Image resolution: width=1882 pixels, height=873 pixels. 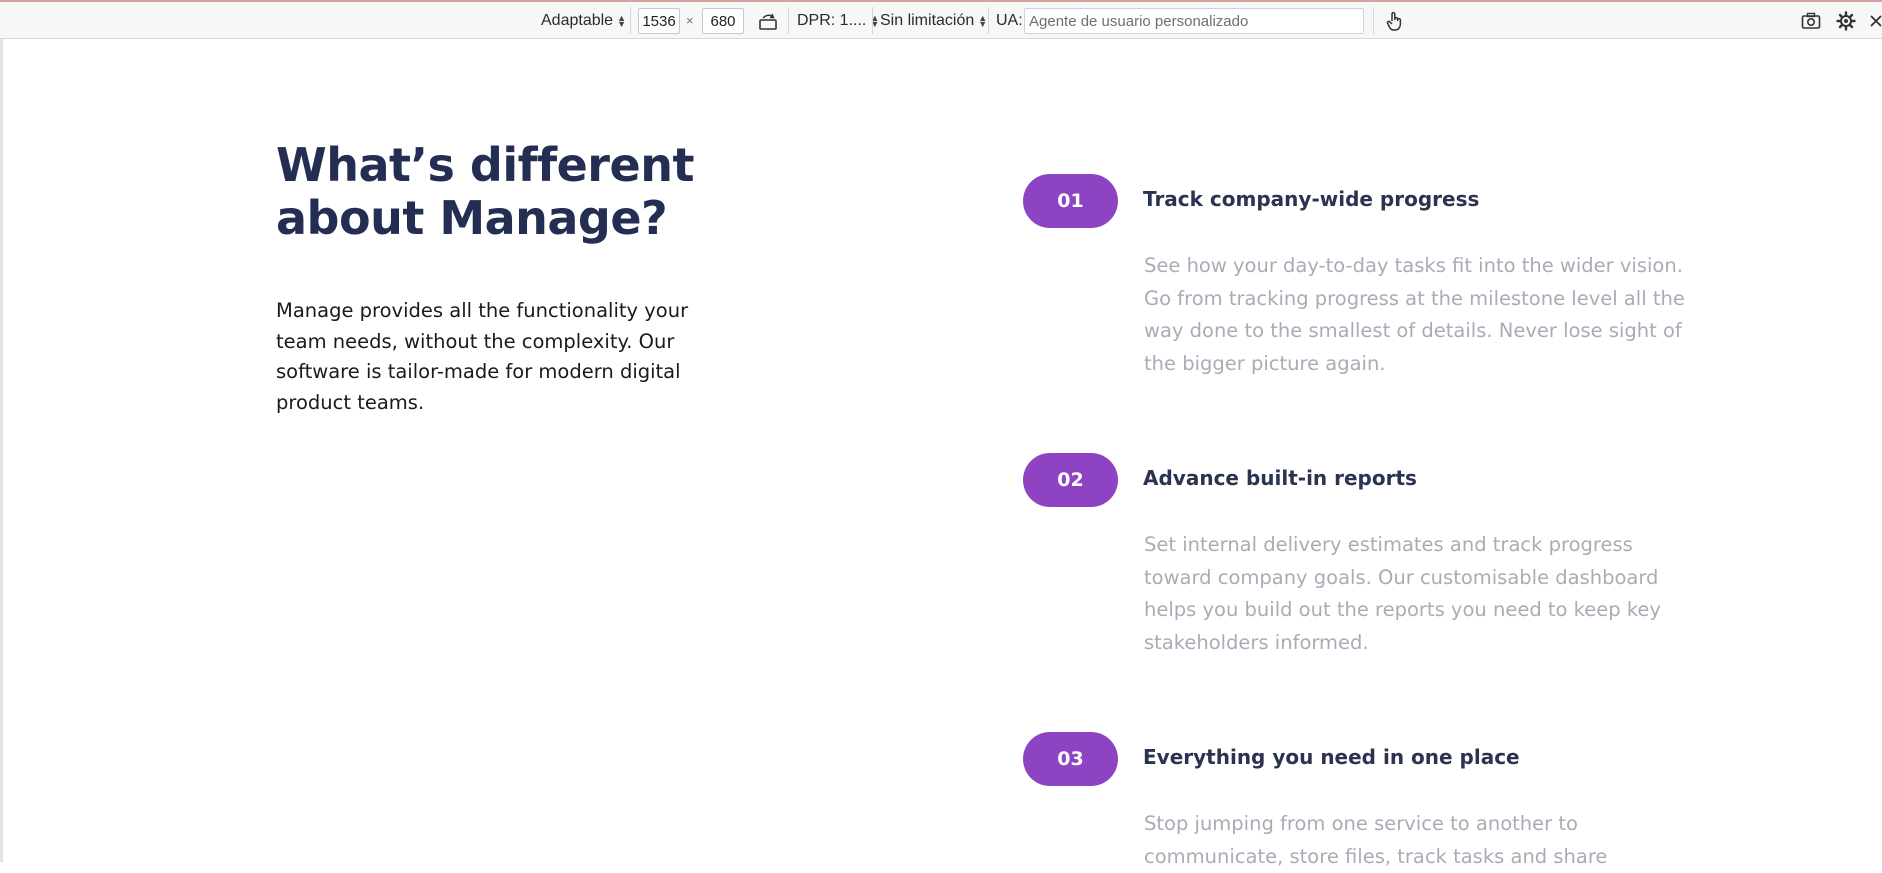 I want to click on dpr-selector: DPR: 1.... ▲ ▼, so click(x=838, y=20).